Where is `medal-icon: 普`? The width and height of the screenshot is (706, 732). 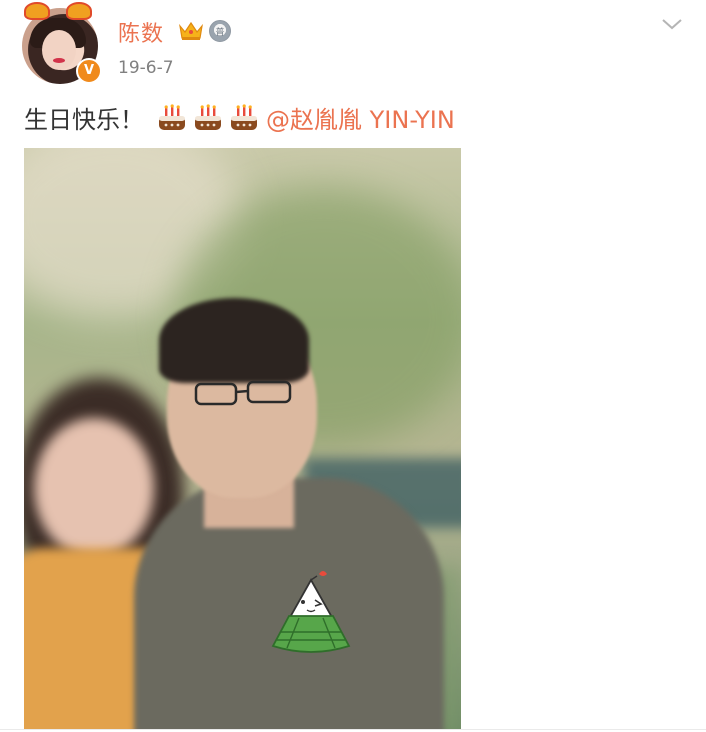 medal-icon: 普 is located at coordinates (220, 31).